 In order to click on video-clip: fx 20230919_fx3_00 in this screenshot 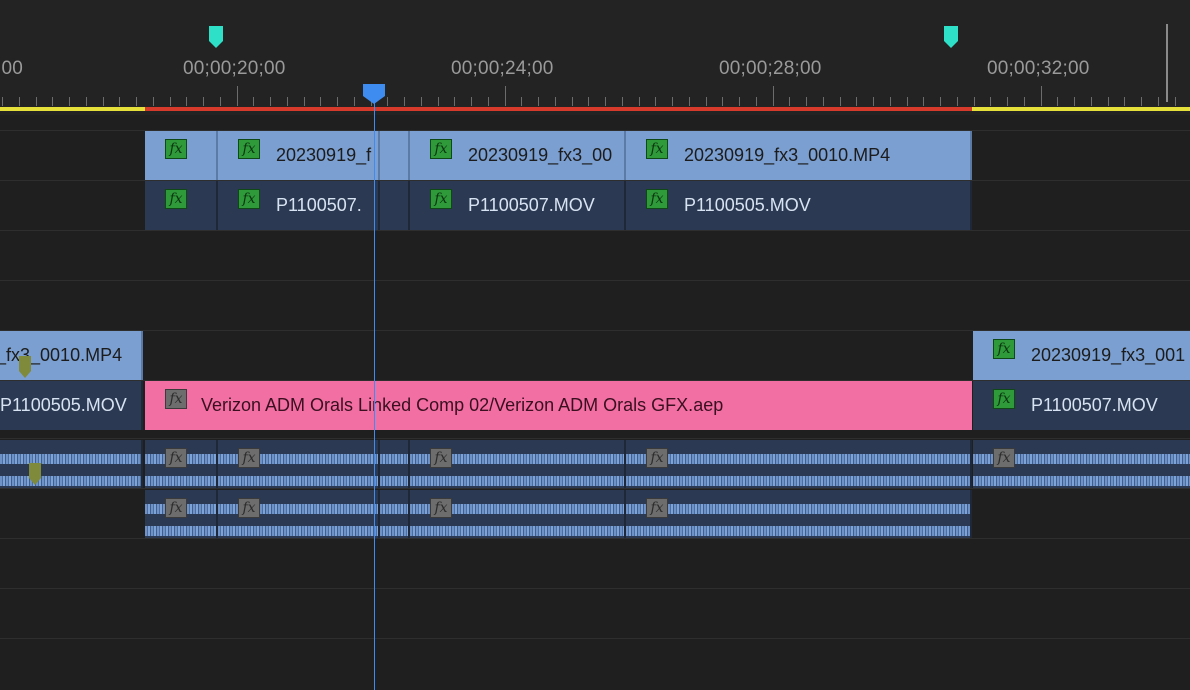, I will do `click(518, 155)`.